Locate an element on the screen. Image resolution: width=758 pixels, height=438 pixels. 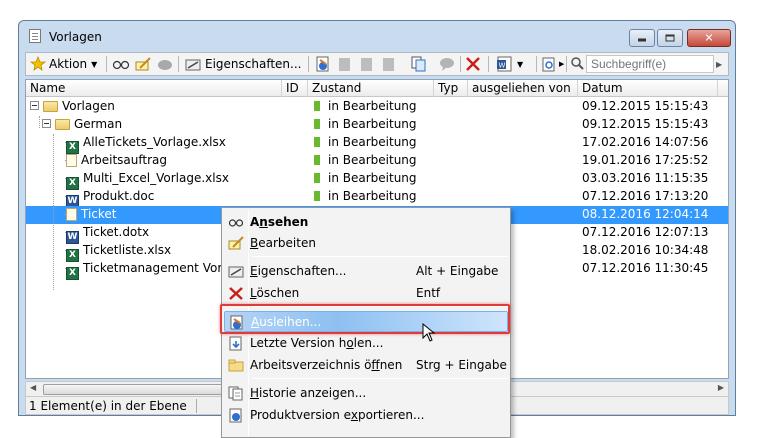
maximize-icon is located at coordinates (670, 38).